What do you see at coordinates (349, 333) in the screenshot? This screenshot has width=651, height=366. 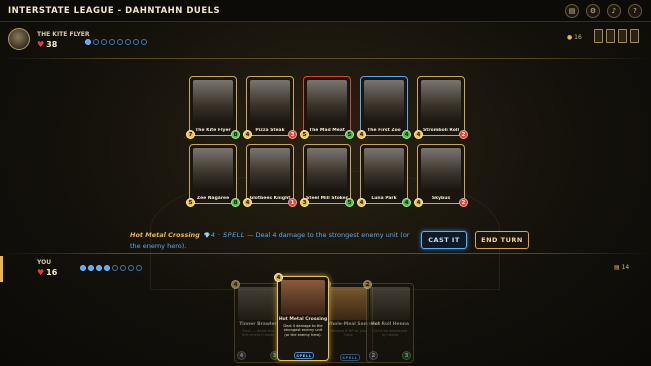 I see `card-description: Restore 6 HP to your hero.` at bounding box center [349, 333].